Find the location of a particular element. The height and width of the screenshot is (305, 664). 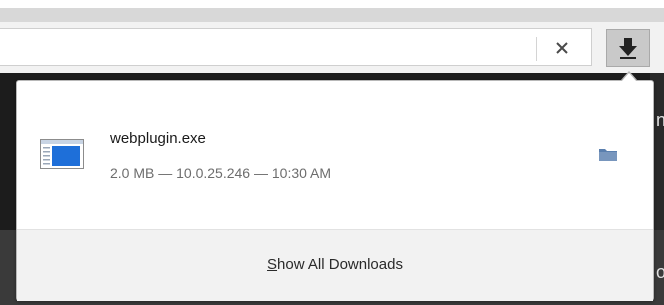

download-details: 2.0 MB — 10.0.25.246 — 10:30 AM is located at coordinates (221, 173).